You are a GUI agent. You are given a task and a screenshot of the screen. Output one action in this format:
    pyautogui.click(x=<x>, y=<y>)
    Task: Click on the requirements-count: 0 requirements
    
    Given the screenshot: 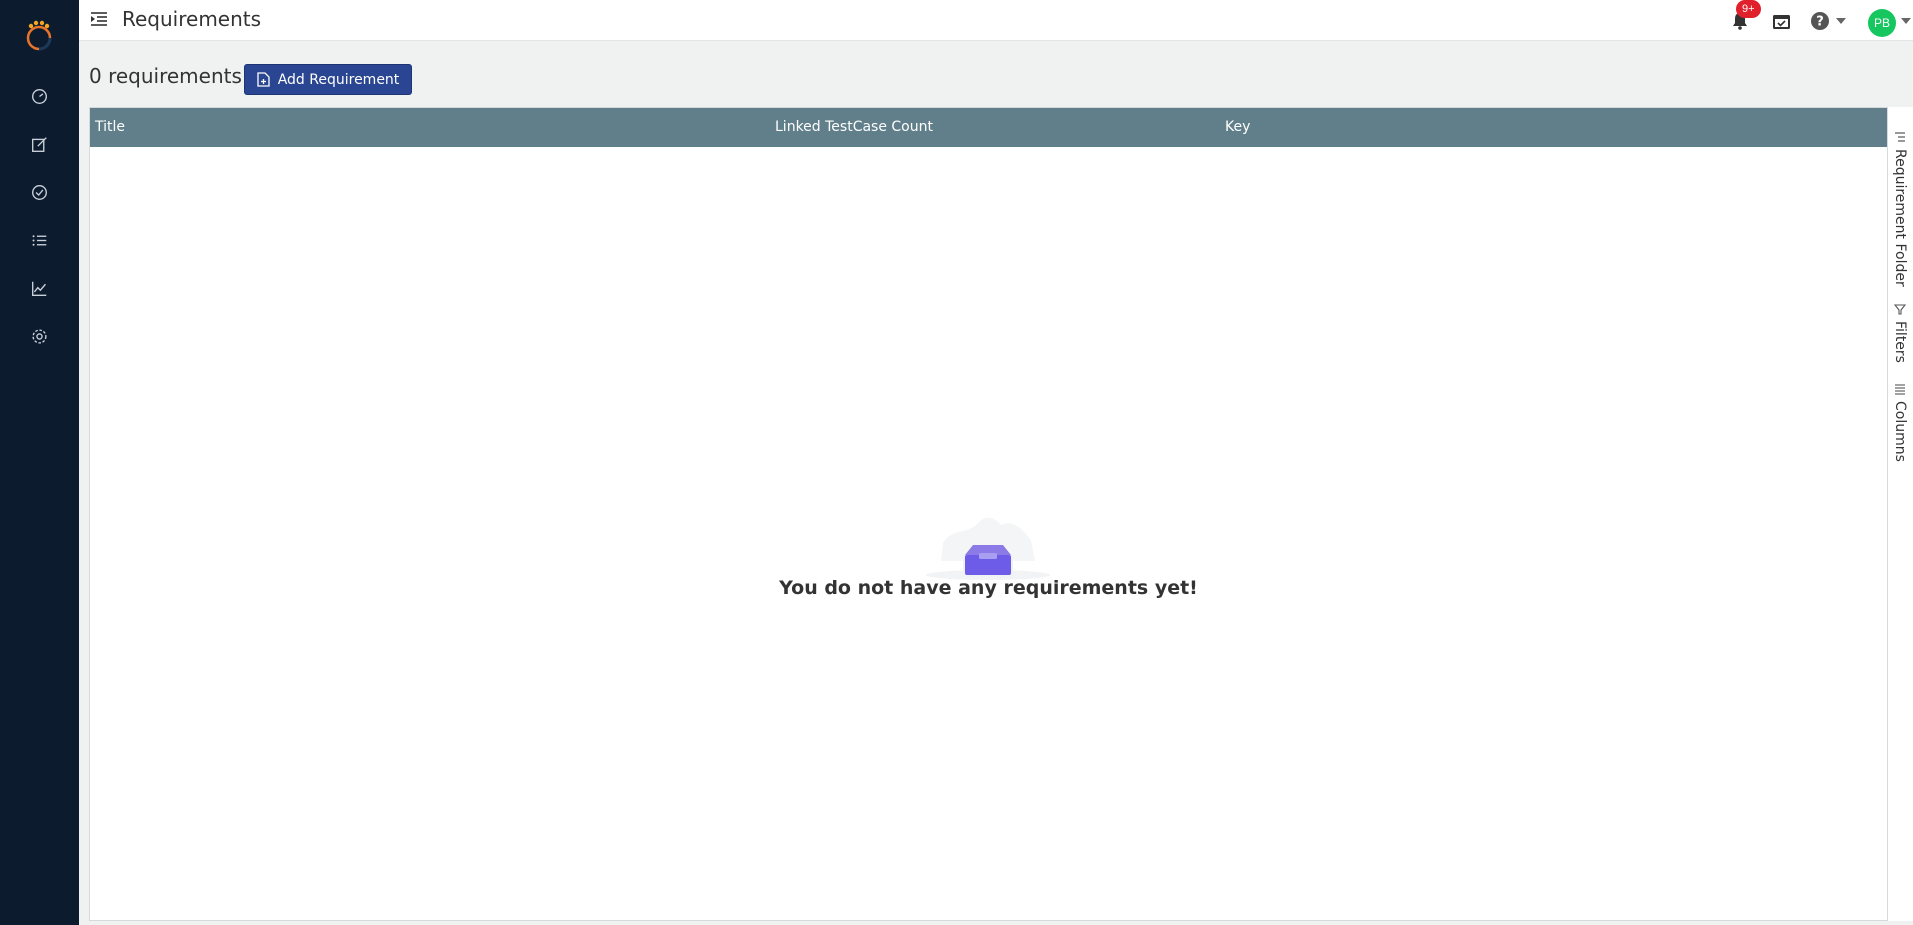 What is the action you would take?
    pyautogui.click(x=165, y=76)
    